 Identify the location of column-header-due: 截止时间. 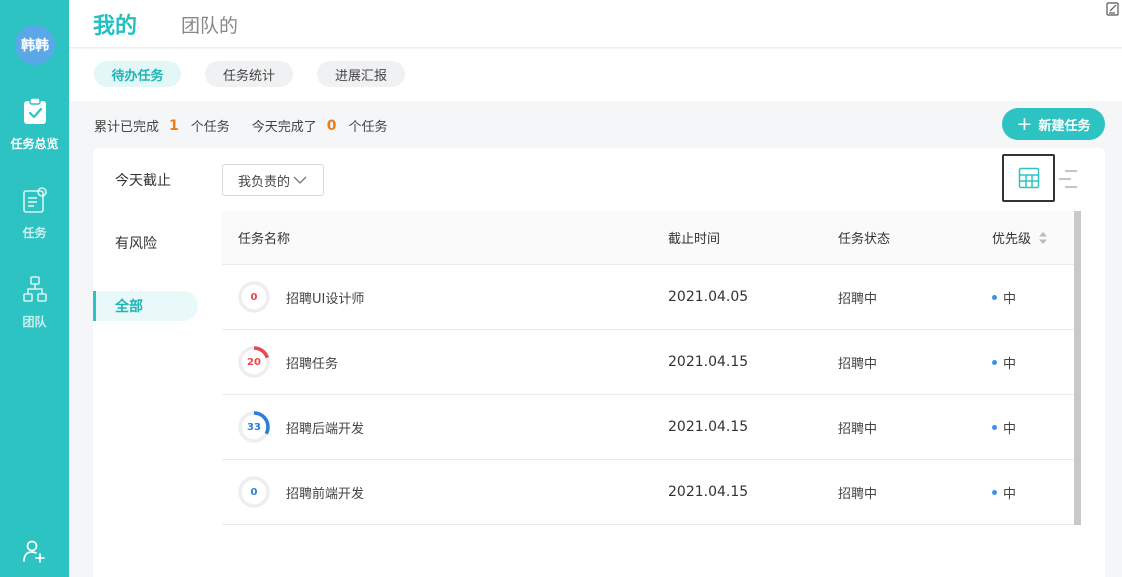
(694, 239).